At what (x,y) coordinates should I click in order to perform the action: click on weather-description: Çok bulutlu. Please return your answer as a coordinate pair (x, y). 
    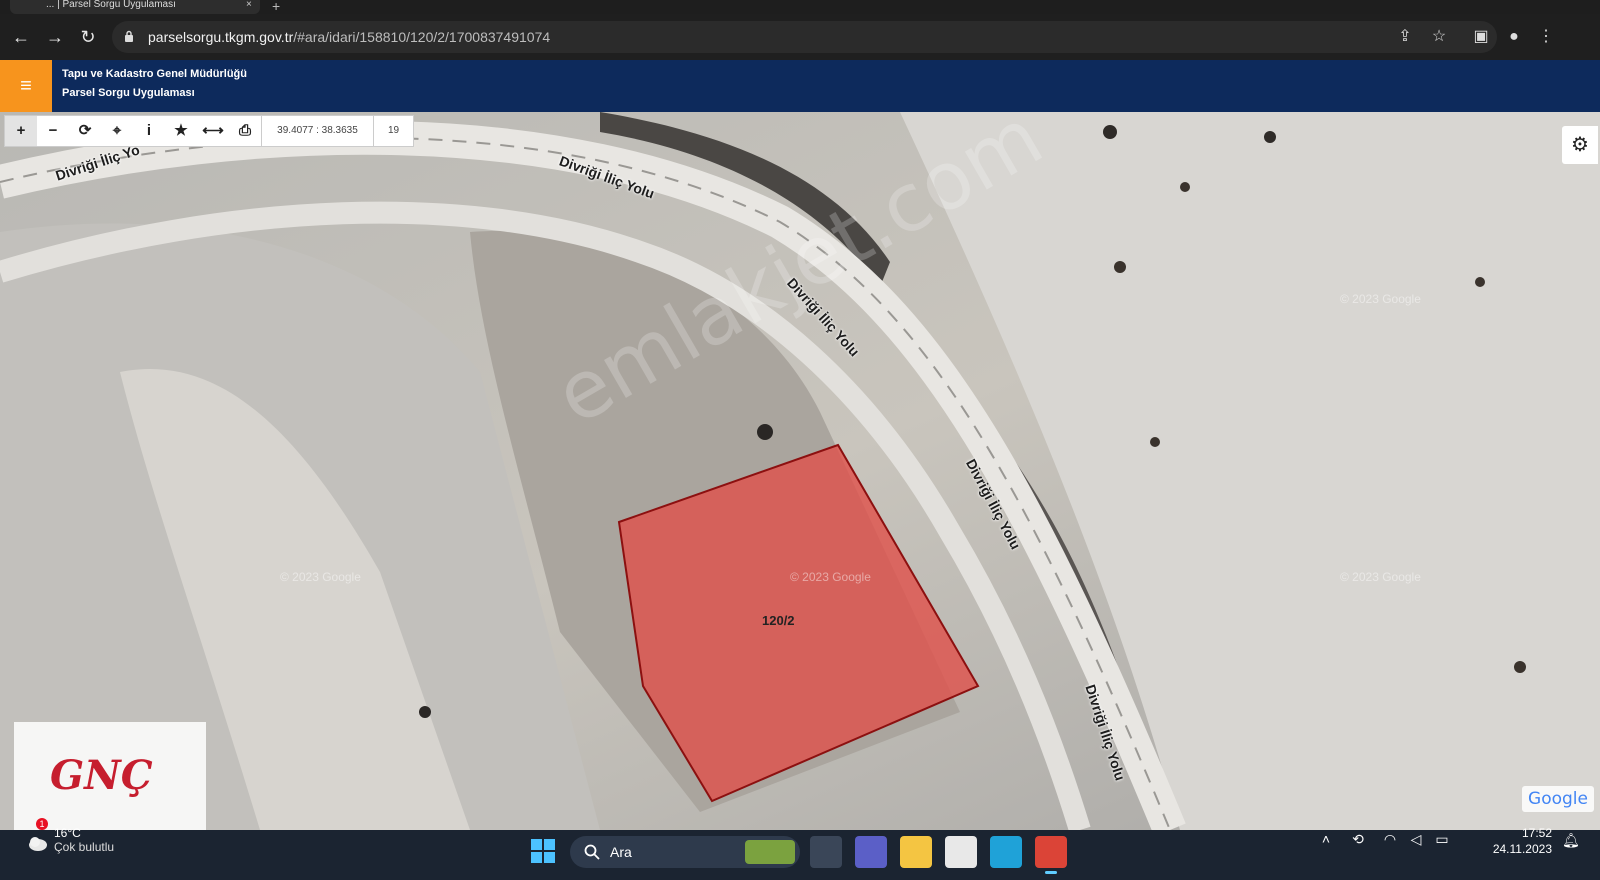
    Looking at the image, I should click on (84, 847).